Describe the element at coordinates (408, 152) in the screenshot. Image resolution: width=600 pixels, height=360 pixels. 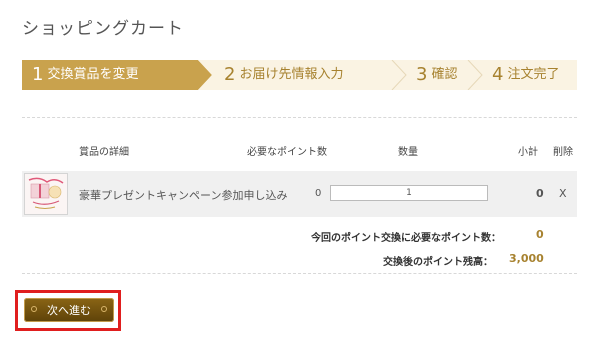
I see `col-header-quantity: 数量` at that location.